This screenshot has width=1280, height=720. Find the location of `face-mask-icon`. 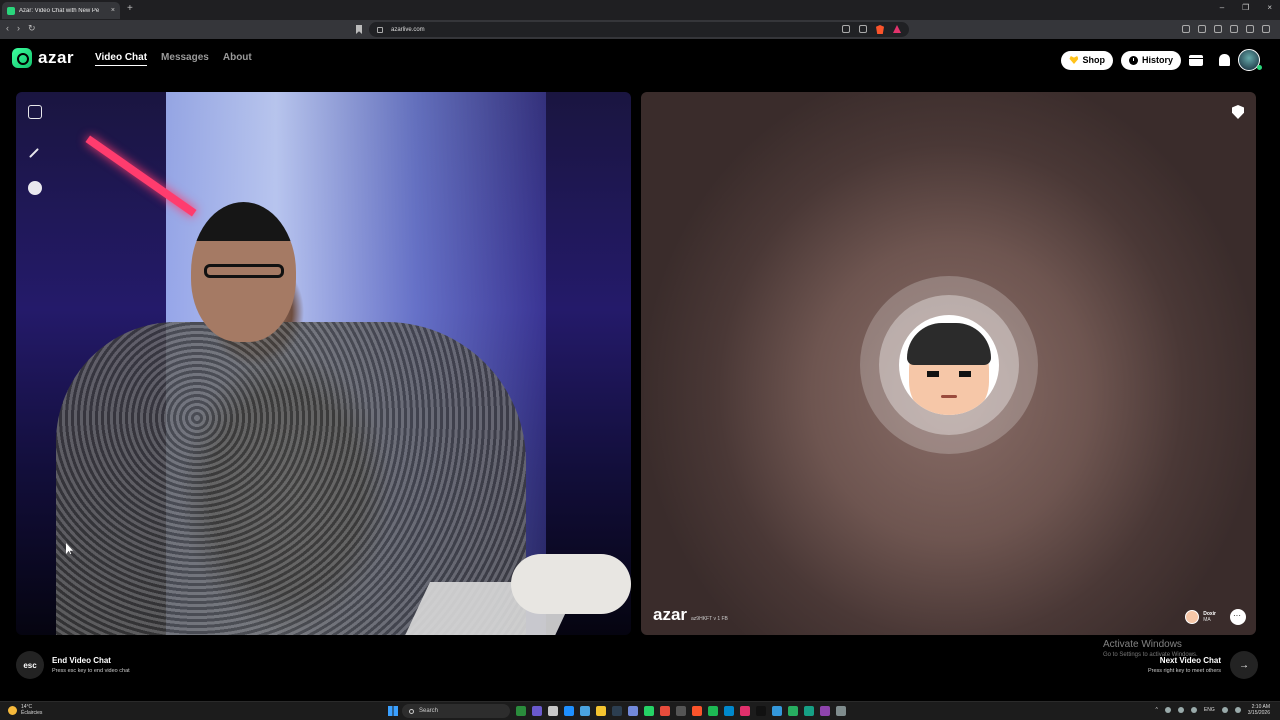

face-mask-icon is located at coordinates (35, 188).